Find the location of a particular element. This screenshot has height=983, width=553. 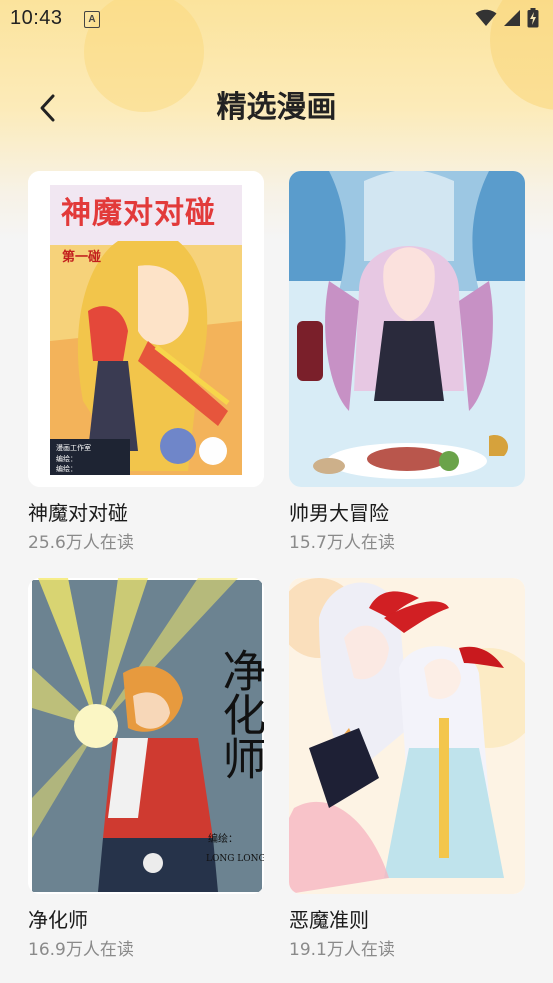

cover-illustration: 神魔对对碰 第一碰 漫画工作室 编绘： 编绘： is located at coordinates (146, 329).